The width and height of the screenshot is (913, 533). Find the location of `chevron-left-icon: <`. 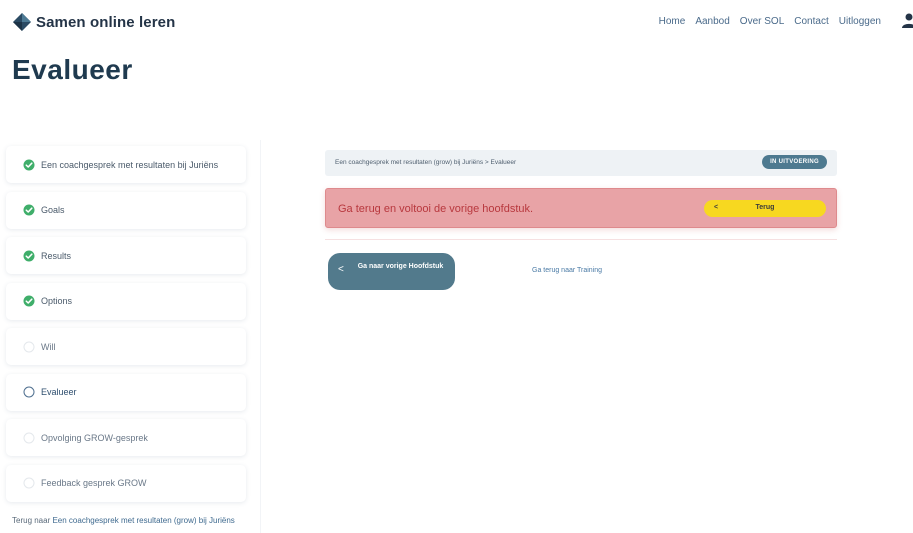

chevron-left-icon: < is located at coordinates (341, 269).